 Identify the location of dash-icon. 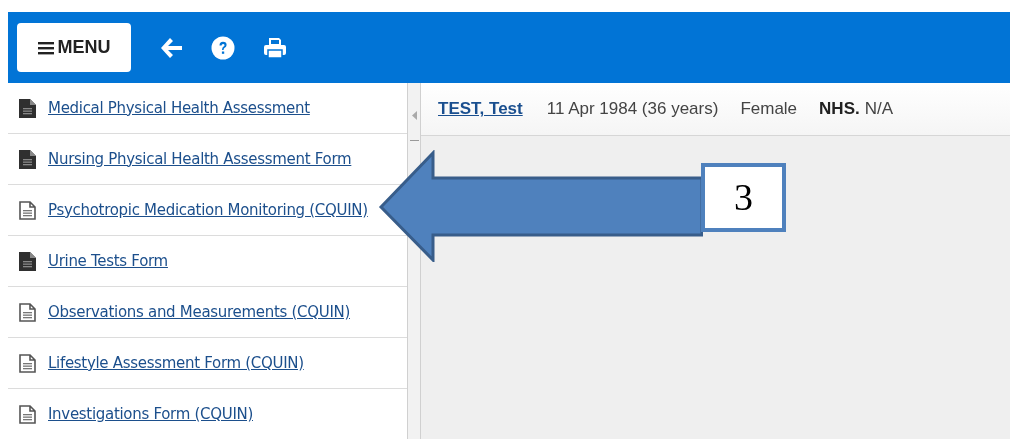
(414, 141).